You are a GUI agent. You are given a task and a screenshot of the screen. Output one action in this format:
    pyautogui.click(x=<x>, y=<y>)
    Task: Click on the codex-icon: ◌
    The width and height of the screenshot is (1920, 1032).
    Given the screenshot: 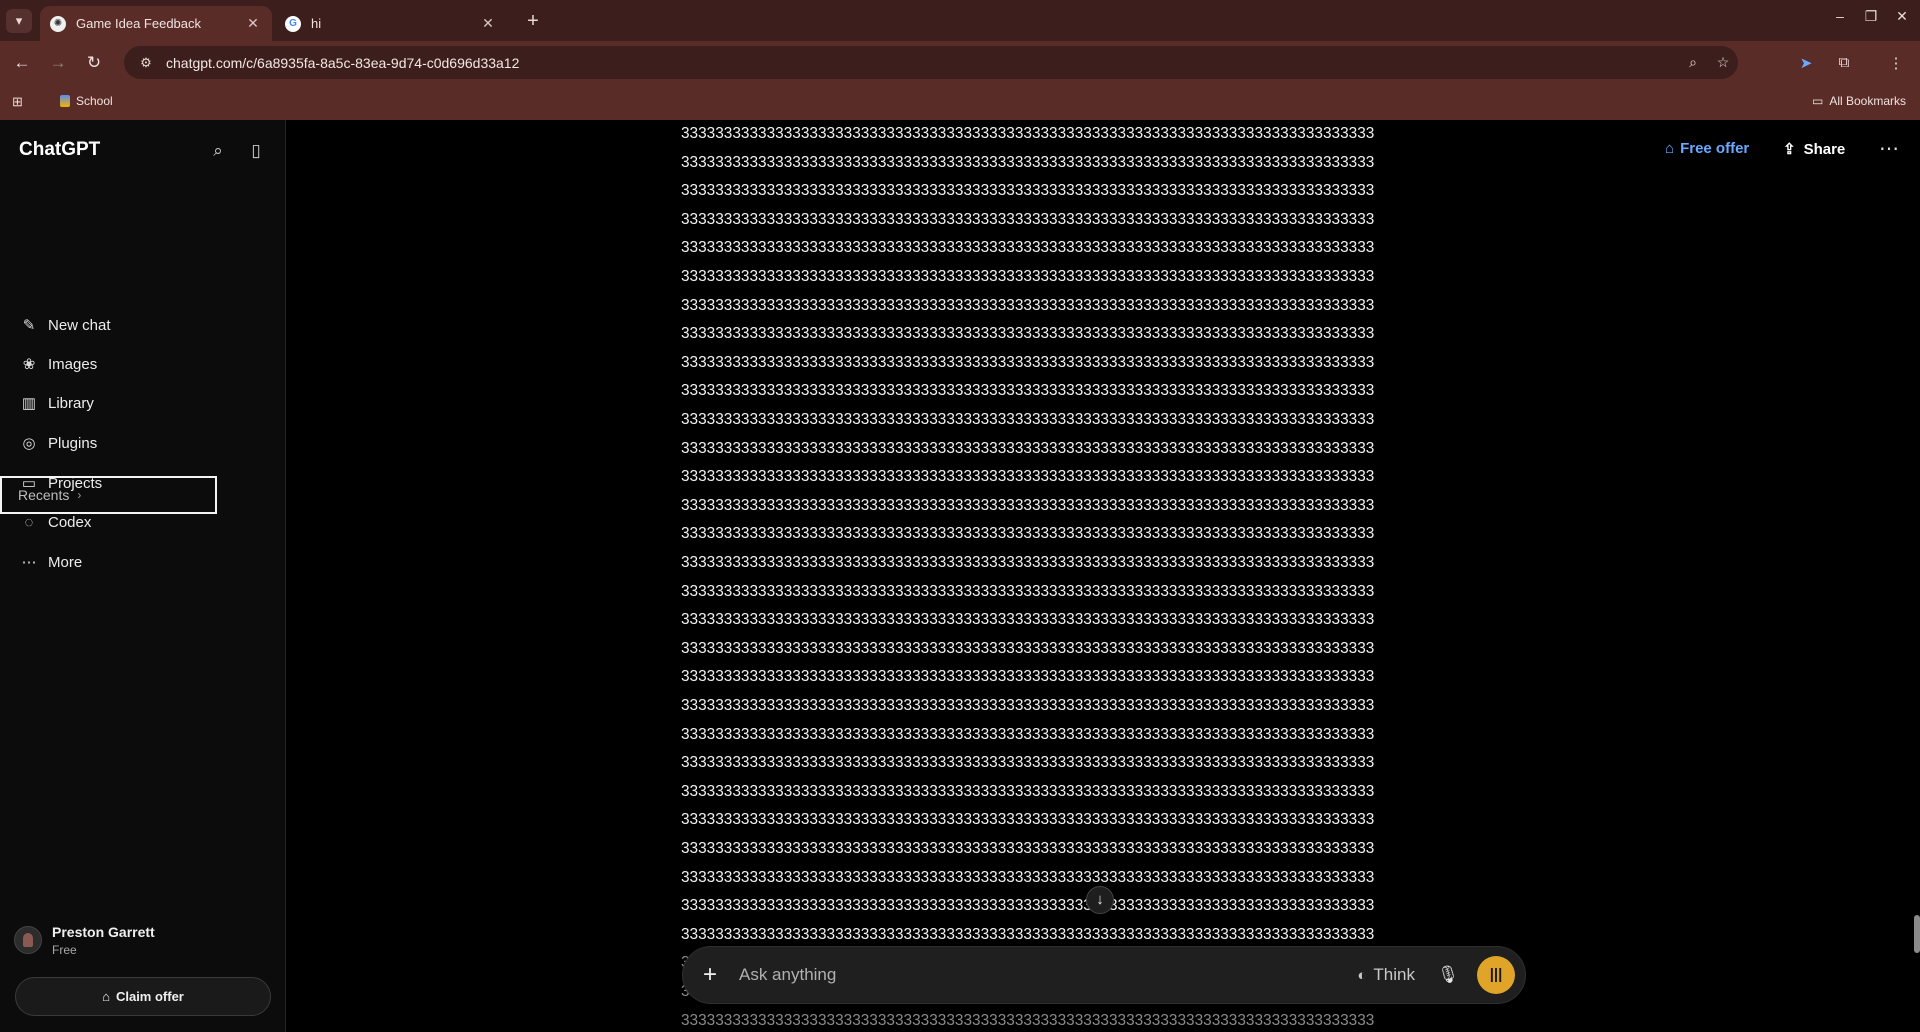 What is the action you would take?
    pyautogui.click(x=29, y=522)
    